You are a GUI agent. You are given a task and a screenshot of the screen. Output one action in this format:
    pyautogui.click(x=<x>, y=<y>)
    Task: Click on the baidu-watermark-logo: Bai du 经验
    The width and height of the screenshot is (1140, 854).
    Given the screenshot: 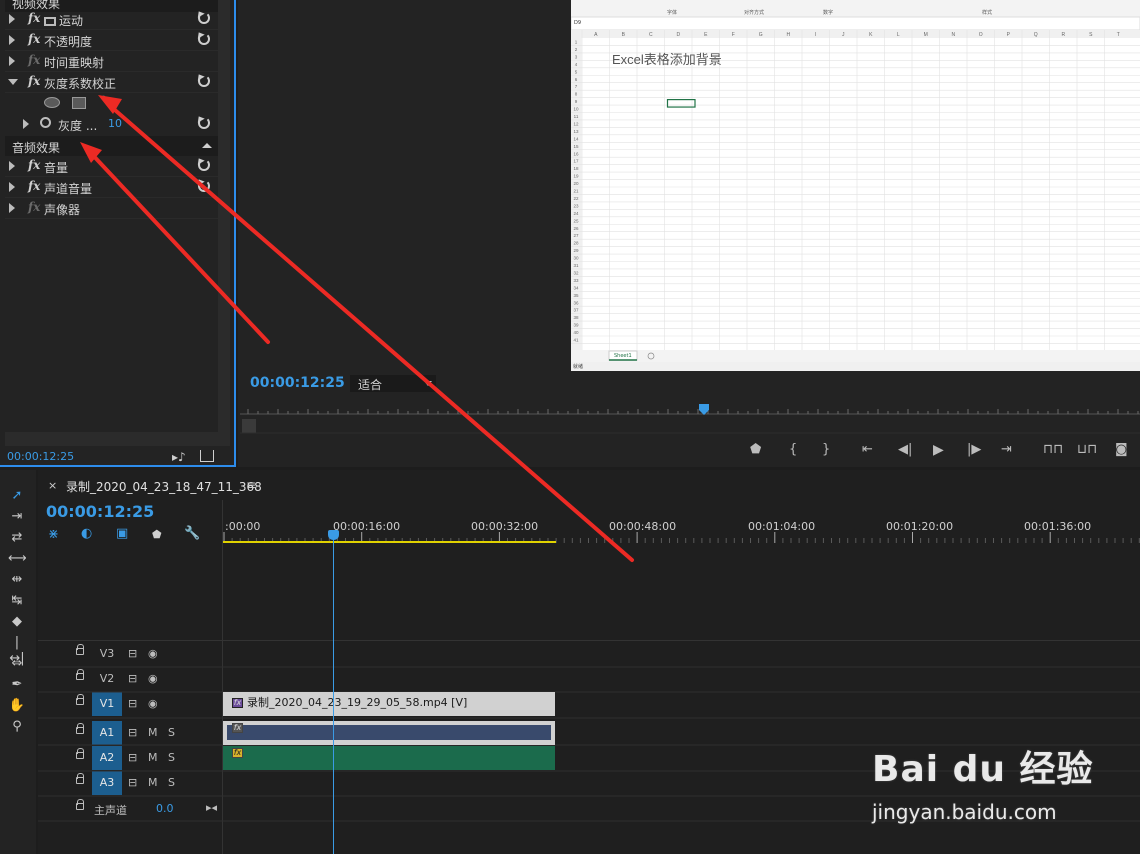 What is the action you would take?
    pyautogui.click(x=983, y=769)
    